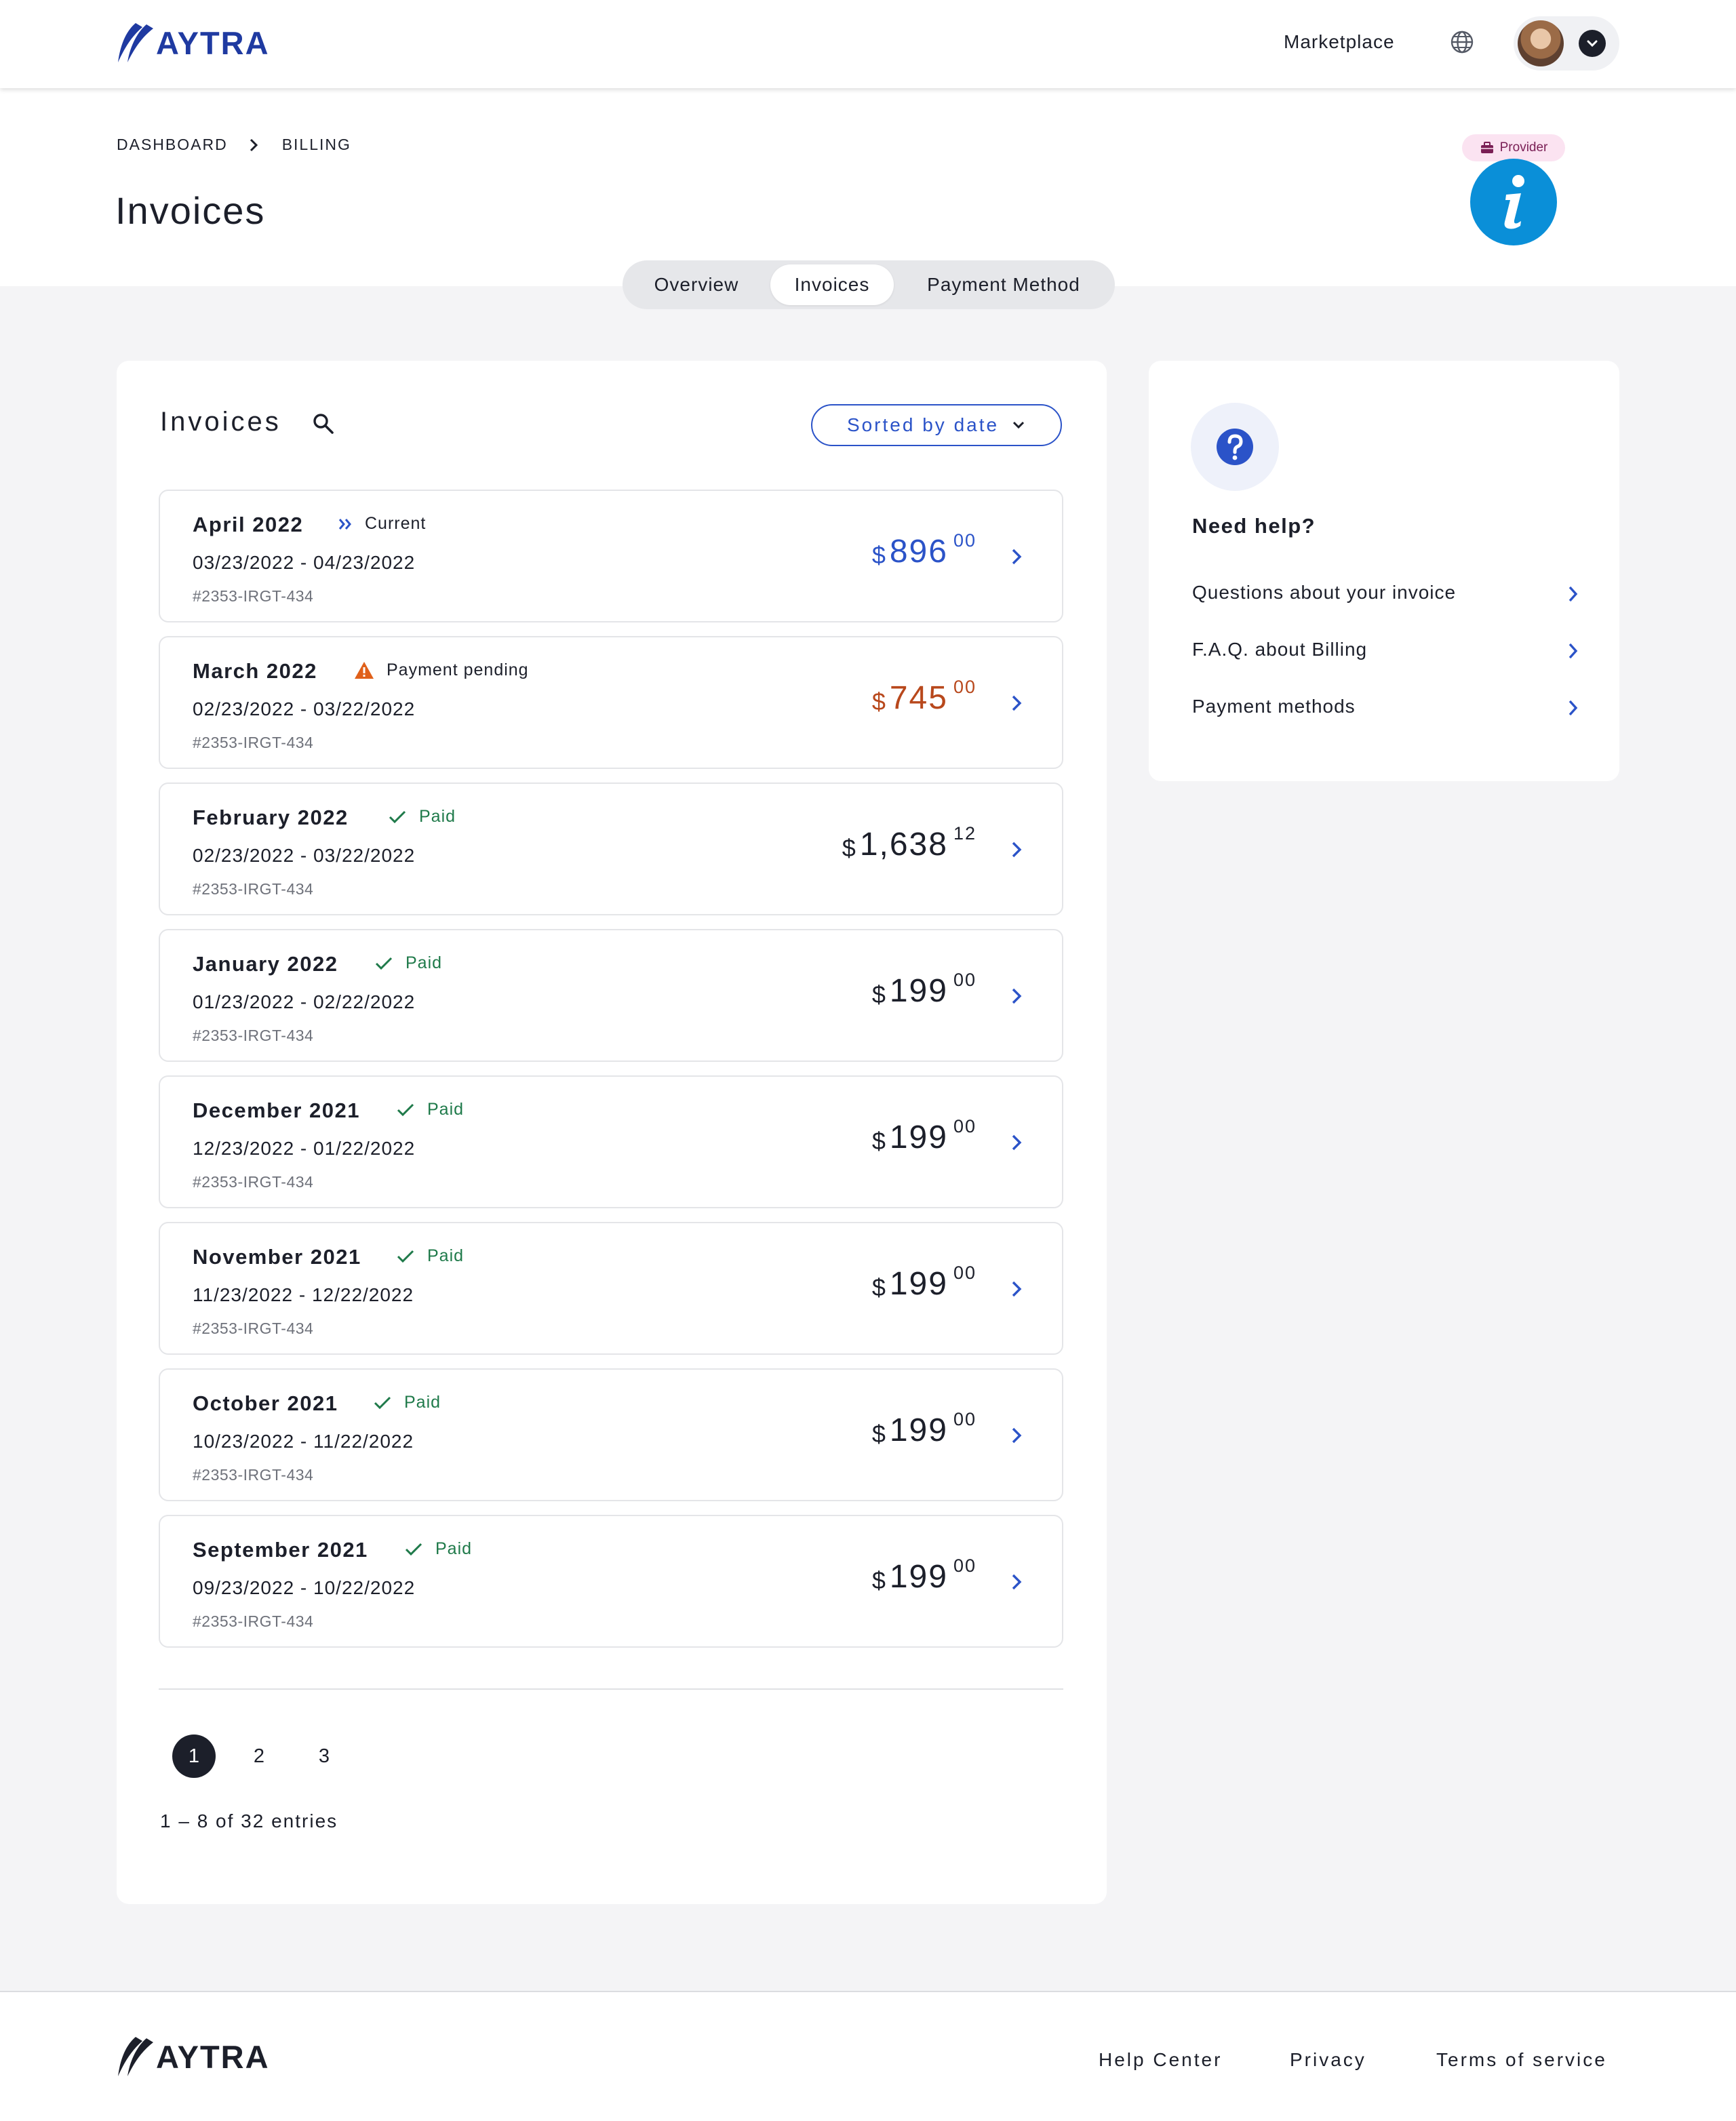 The image size is (1736, 2121). Describe the element at coordinates (1541, 43) in the screenshot. I see `avatar` at that location.